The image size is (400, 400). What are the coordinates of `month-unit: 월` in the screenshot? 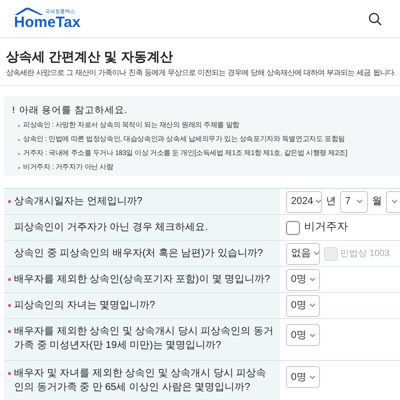 It's located at (377, 202).